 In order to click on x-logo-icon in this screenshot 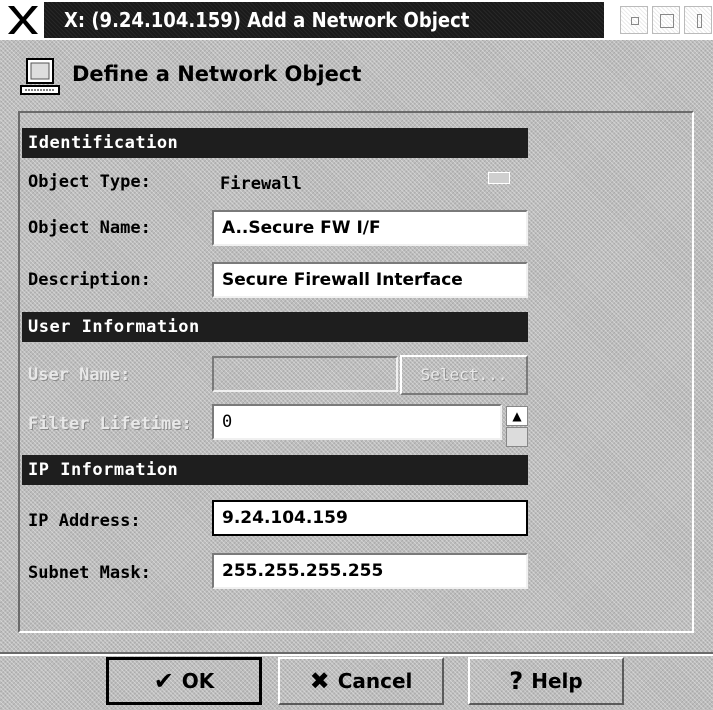, I will do `click(23, 20)`.